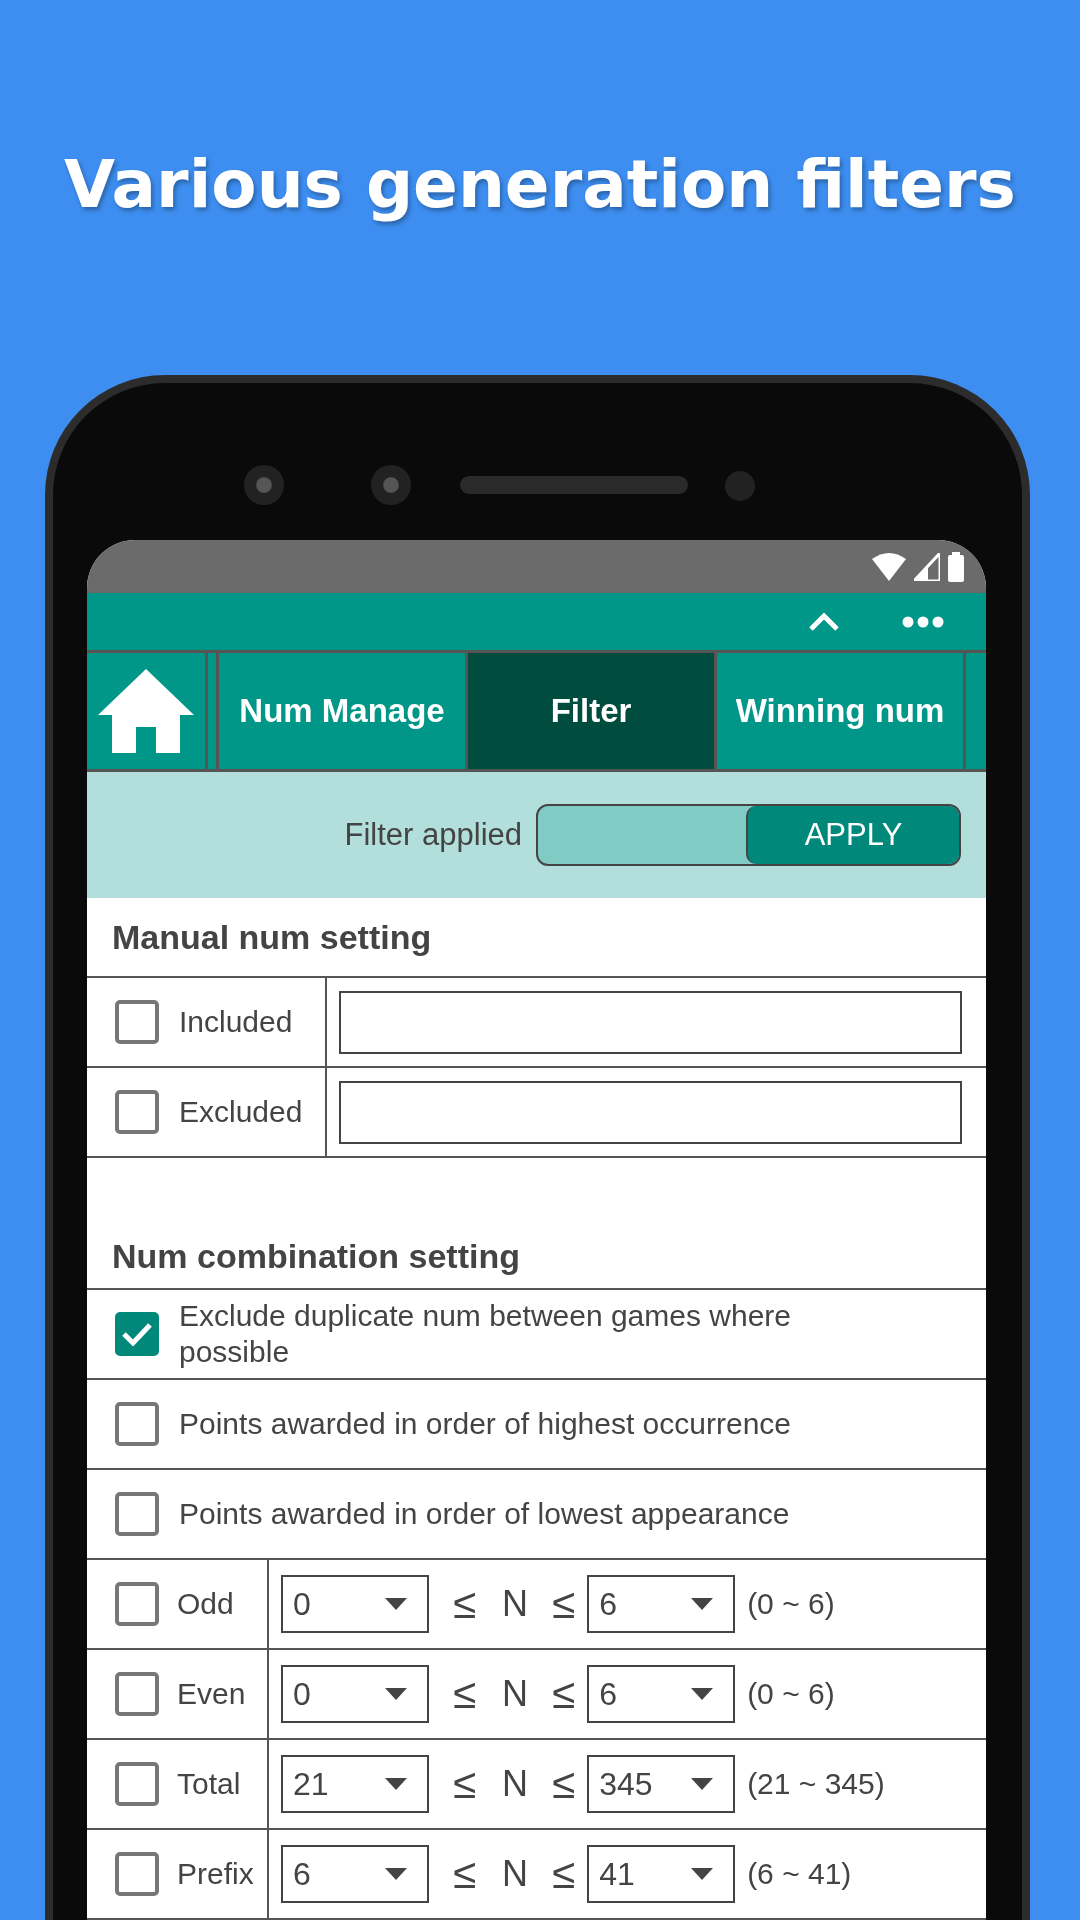 The width and height of the screenshot is (1080, 1920). Describe the element at coordinates (355, 1784) in the screenshot. I see `dropdown: 21` at that location.